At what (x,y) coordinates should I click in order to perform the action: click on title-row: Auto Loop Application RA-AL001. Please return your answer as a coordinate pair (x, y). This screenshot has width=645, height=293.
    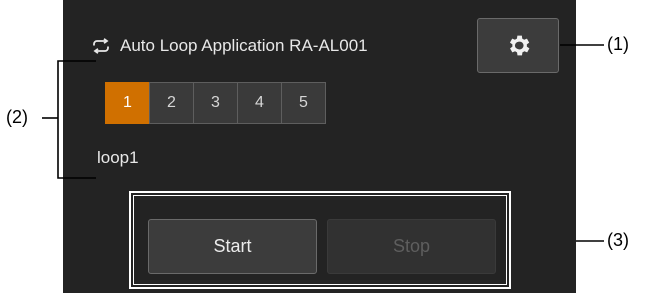
    Looking at the image, I should click on (229, 46).